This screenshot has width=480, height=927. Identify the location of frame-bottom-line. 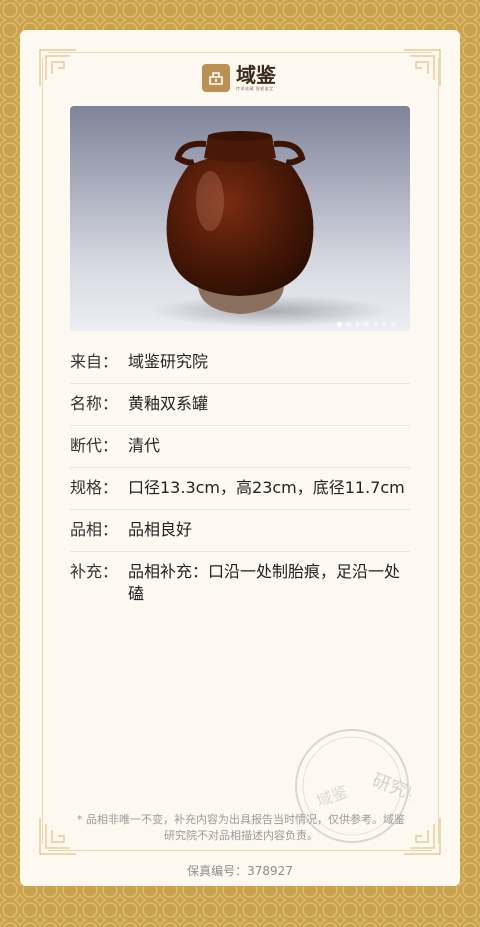
(240, 850).